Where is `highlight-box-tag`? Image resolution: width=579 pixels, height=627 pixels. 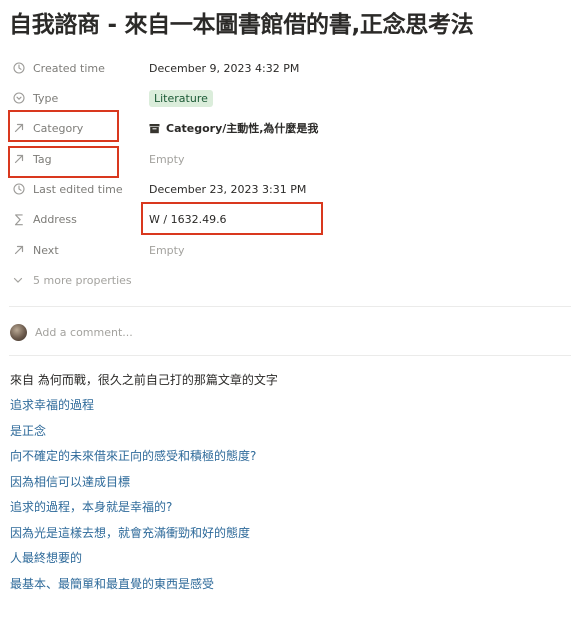 highlight-box-tag is located at coordinates (63, 162).